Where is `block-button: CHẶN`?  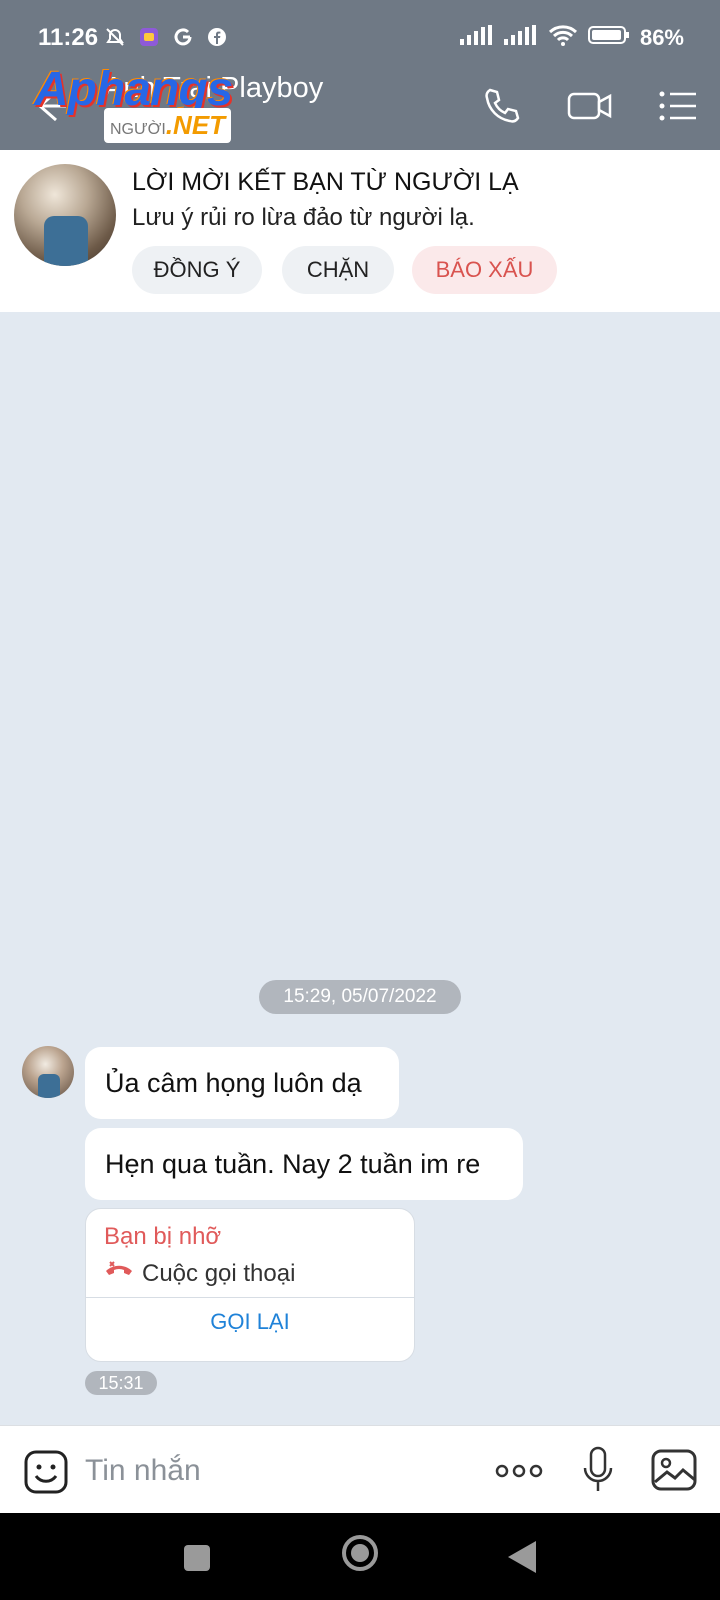 block-button: CHẶN is located at coordinates (338, 270).